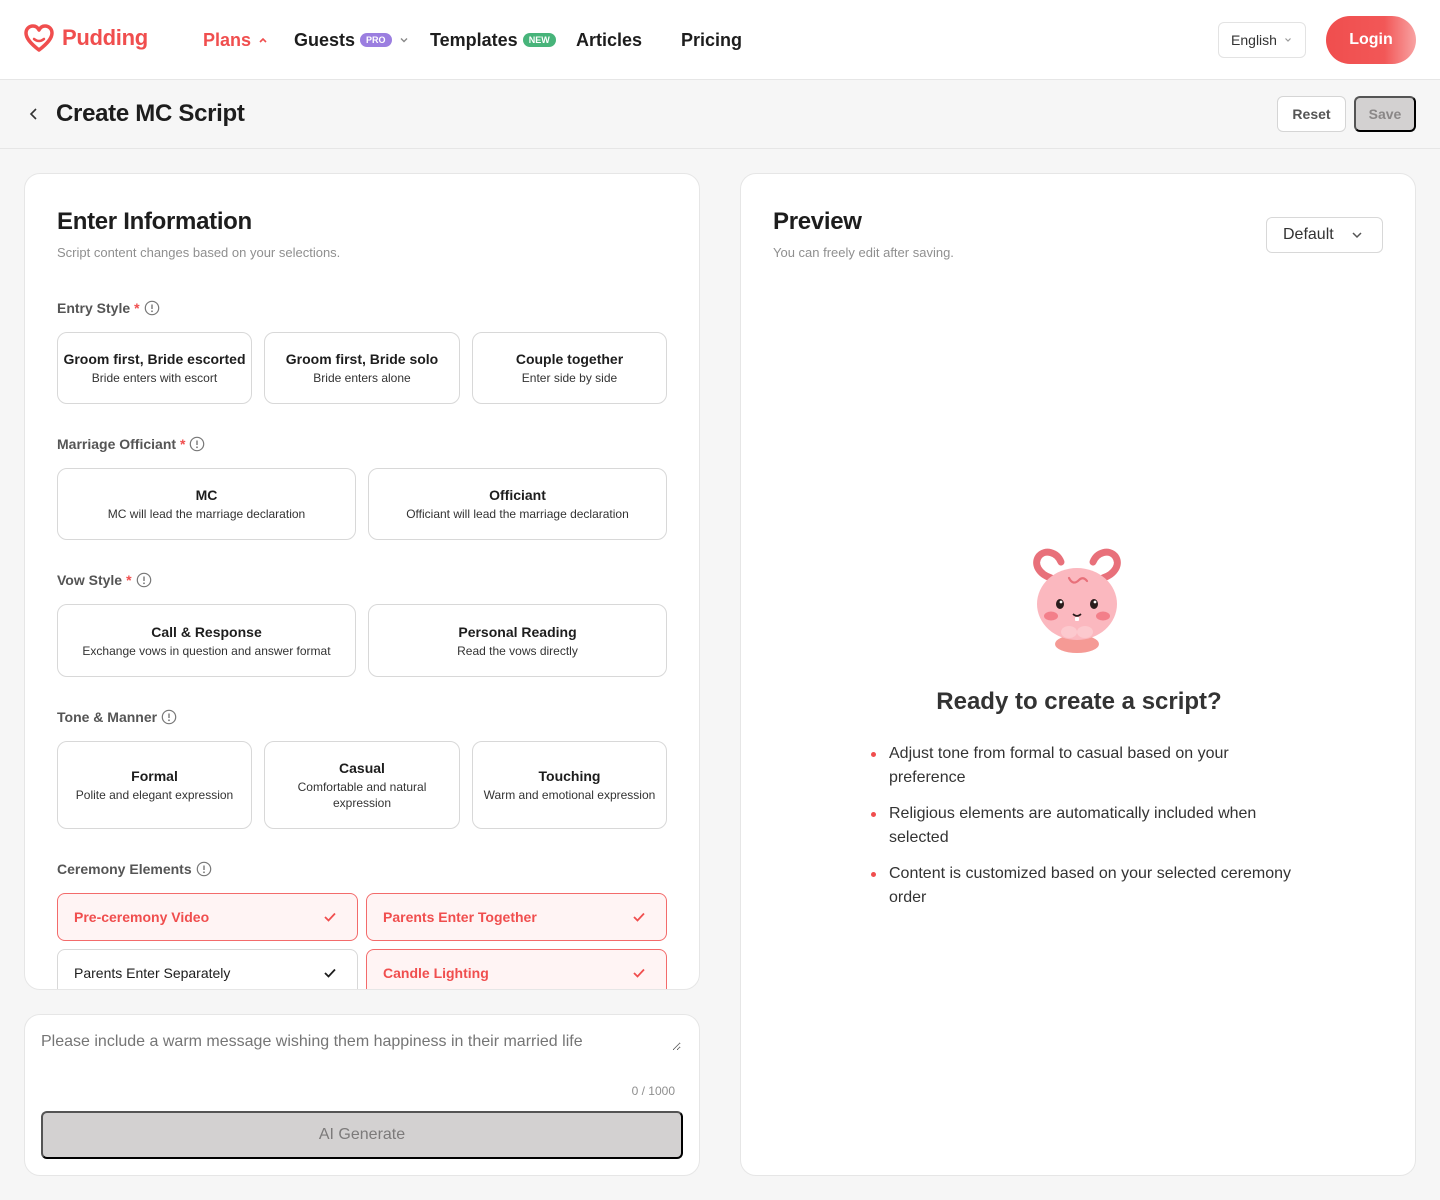  I want to click on logo-wordmark: Pudding, so click(105, 37).